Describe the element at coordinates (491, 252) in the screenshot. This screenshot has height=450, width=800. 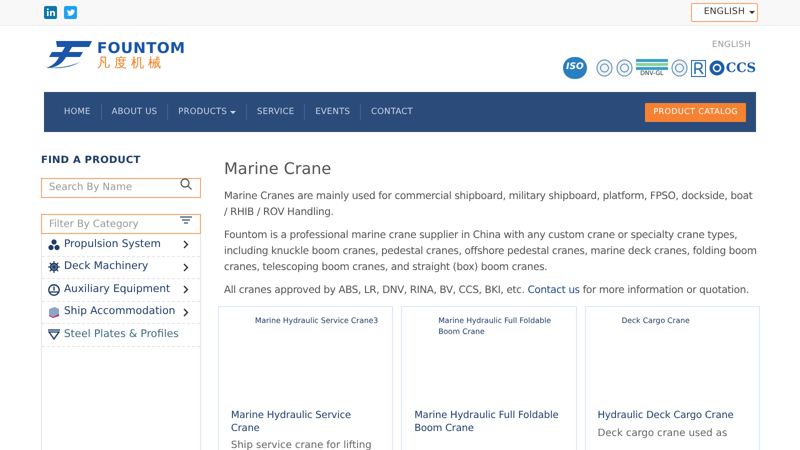
I see `paragraph: Fountom is a professional marine crane supplier in China with any custom crane or specialty crane types, including knuckle boom cranes, pedestal cranes, offshore pedestal cranes, marine deck cranes, folding boom cranes, telescoping boom cranes, and straight (box) boom cranes.` at that location.